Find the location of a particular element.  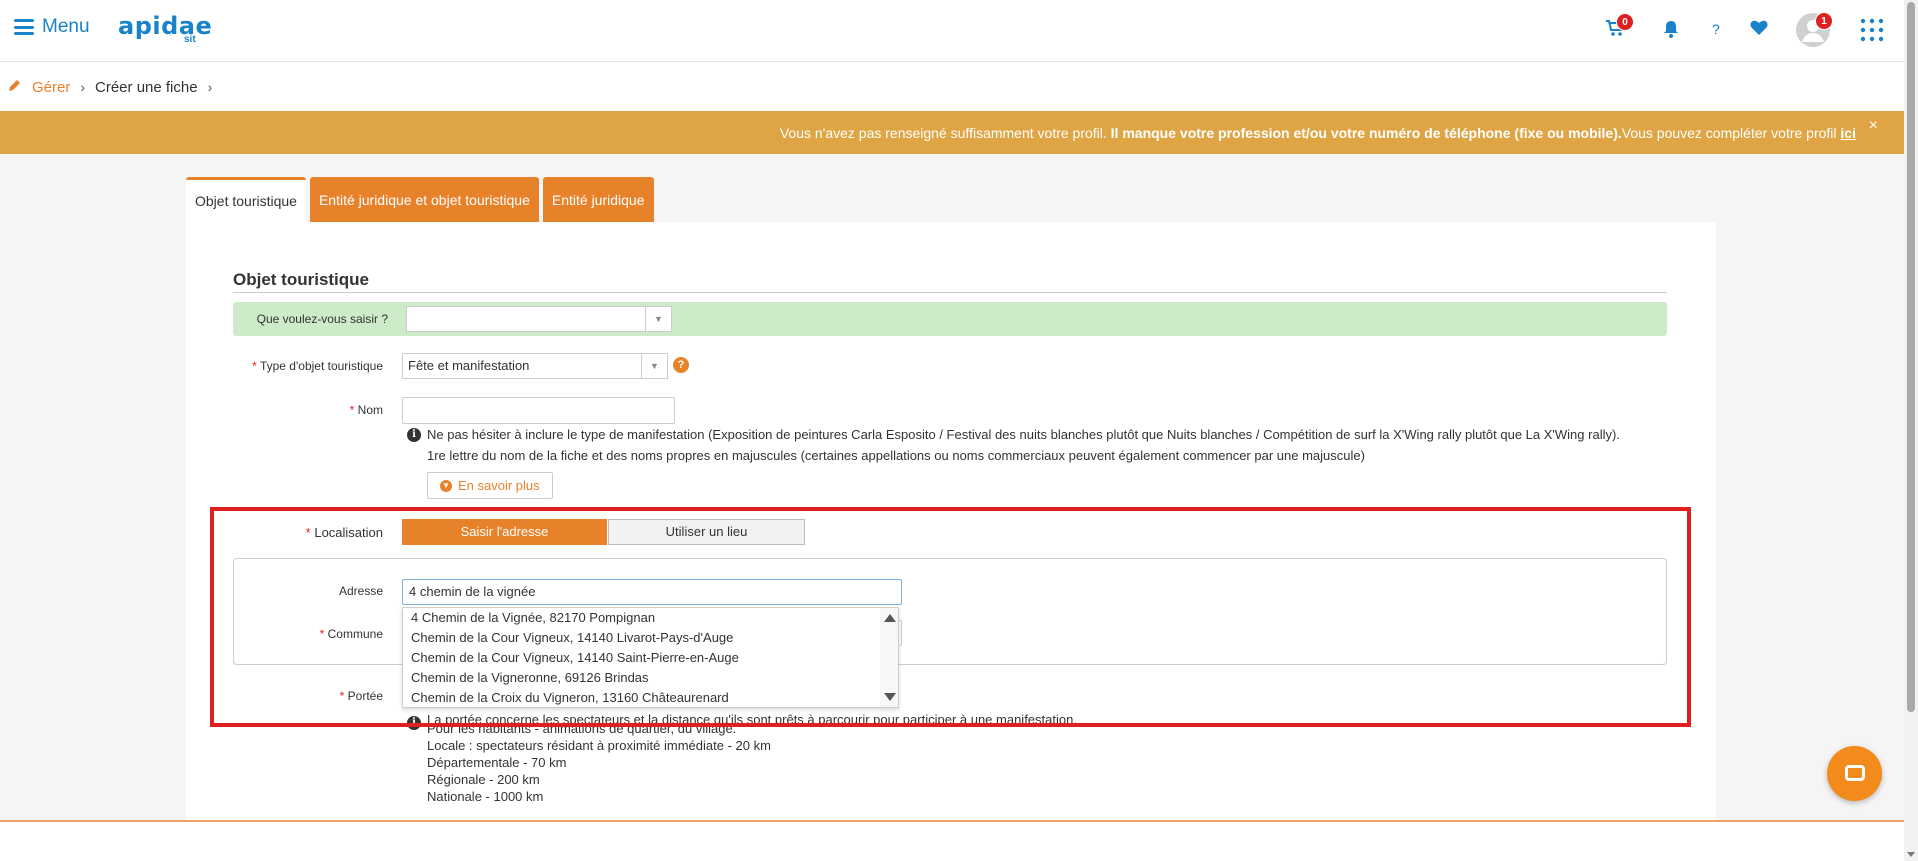

apidae-logo-sub: sit is located at coordinates (190, 39).